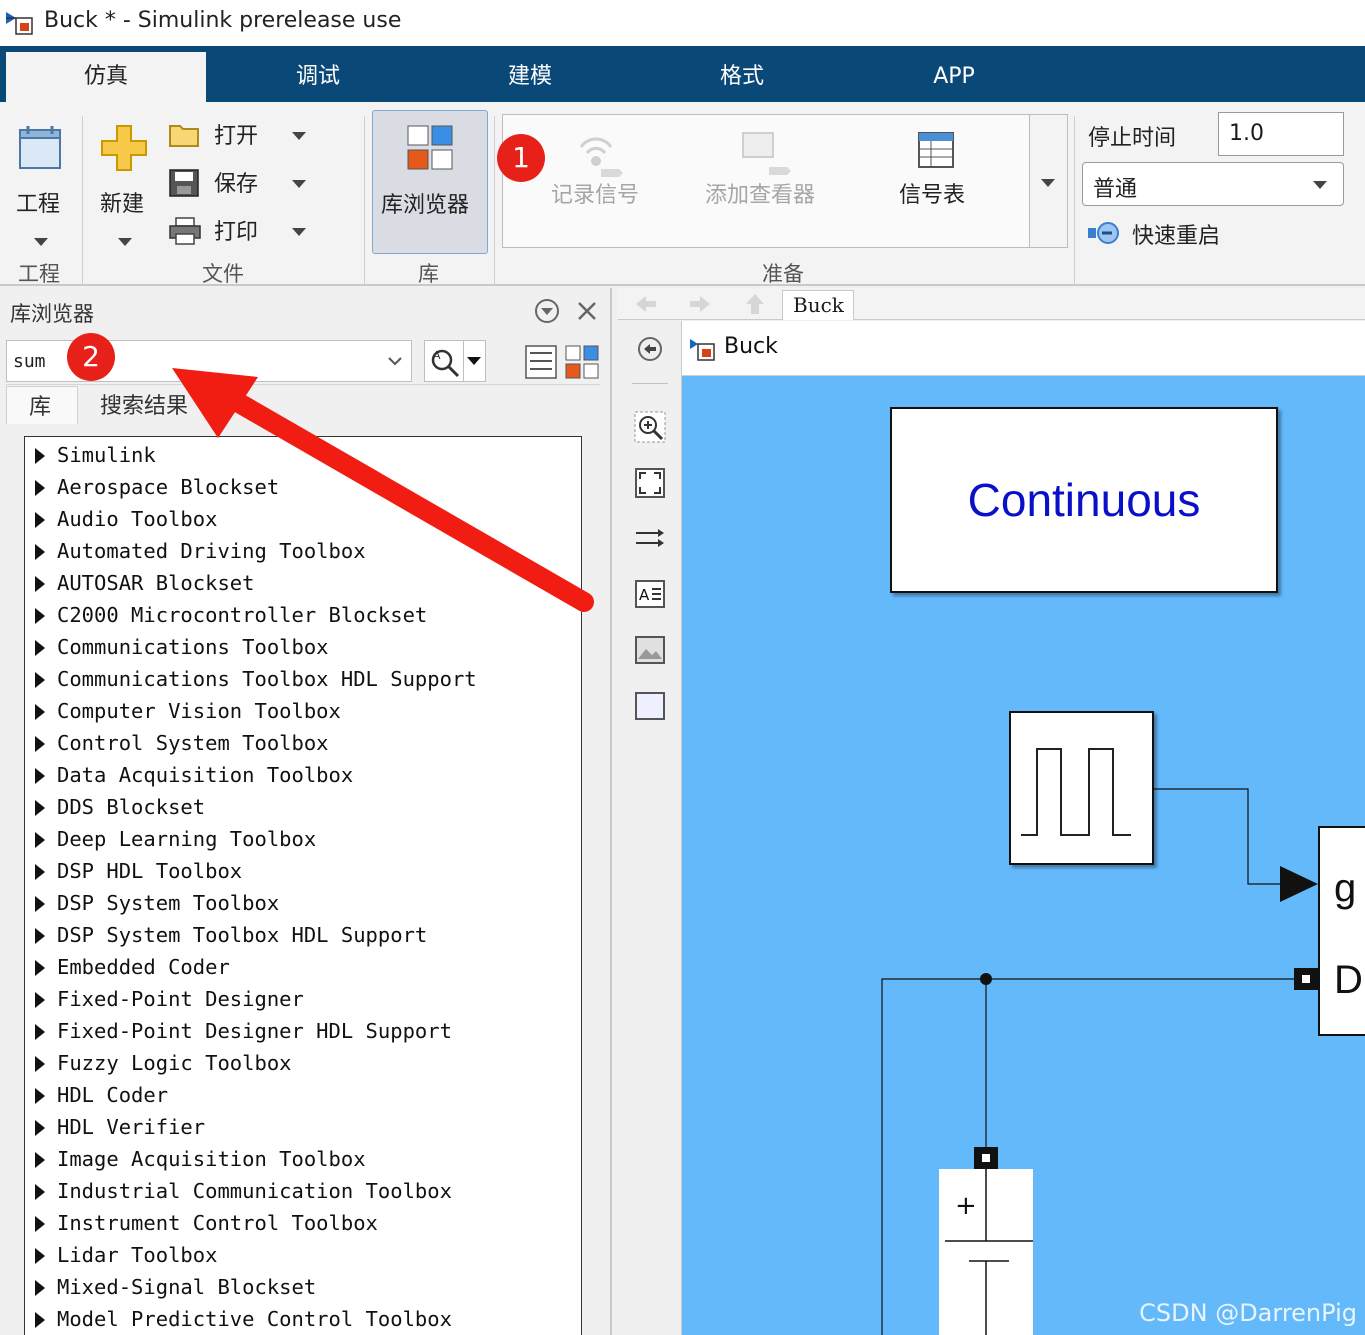 The image size is (1365, 1335). Describe the element at coordinates (650, 538) in the screenshot. I see `route-lines-icon` at that location.